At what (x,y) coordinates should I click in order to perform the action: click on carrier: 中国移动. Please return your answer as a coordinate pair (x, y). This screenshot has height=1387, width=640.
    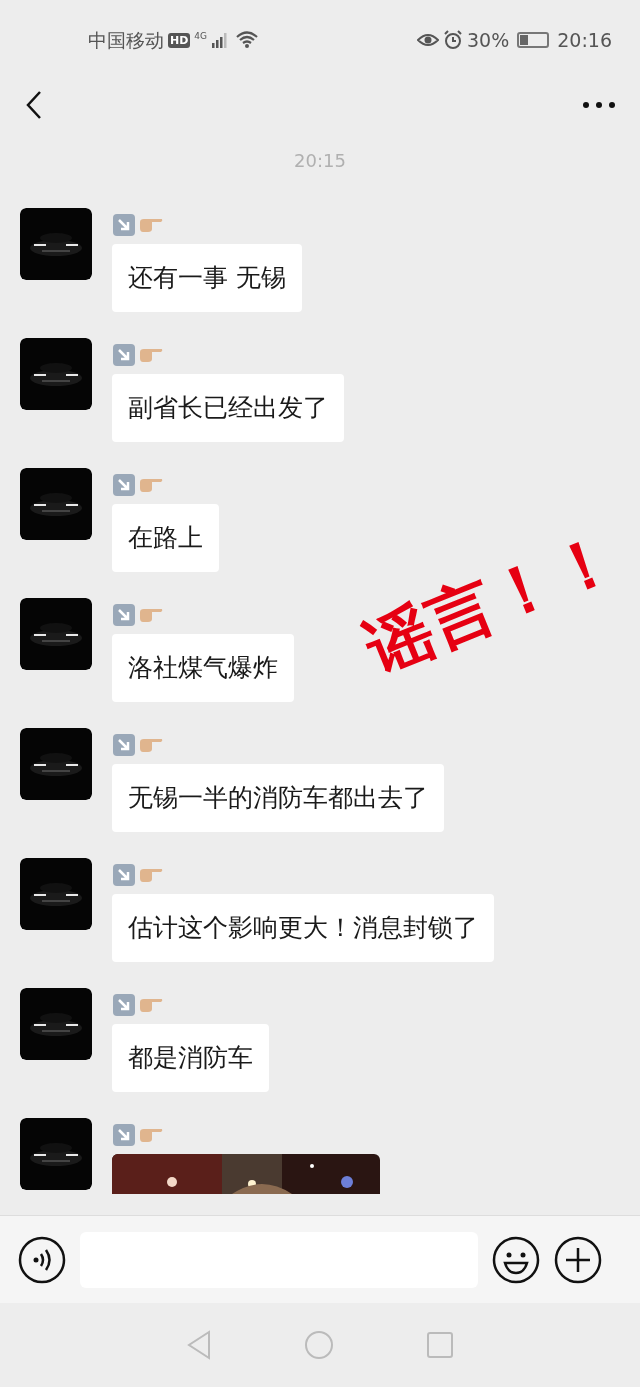
    Looking at the image, I should click on (126, 40).